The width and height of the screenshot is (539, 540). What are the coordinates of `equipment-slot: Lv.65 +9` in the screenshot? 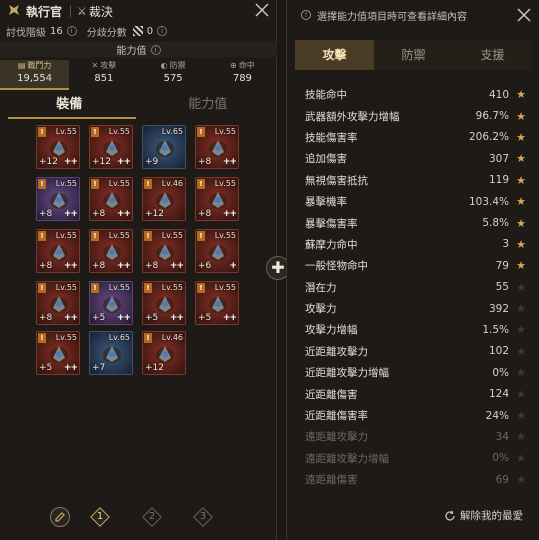 It's located at (164, 147).